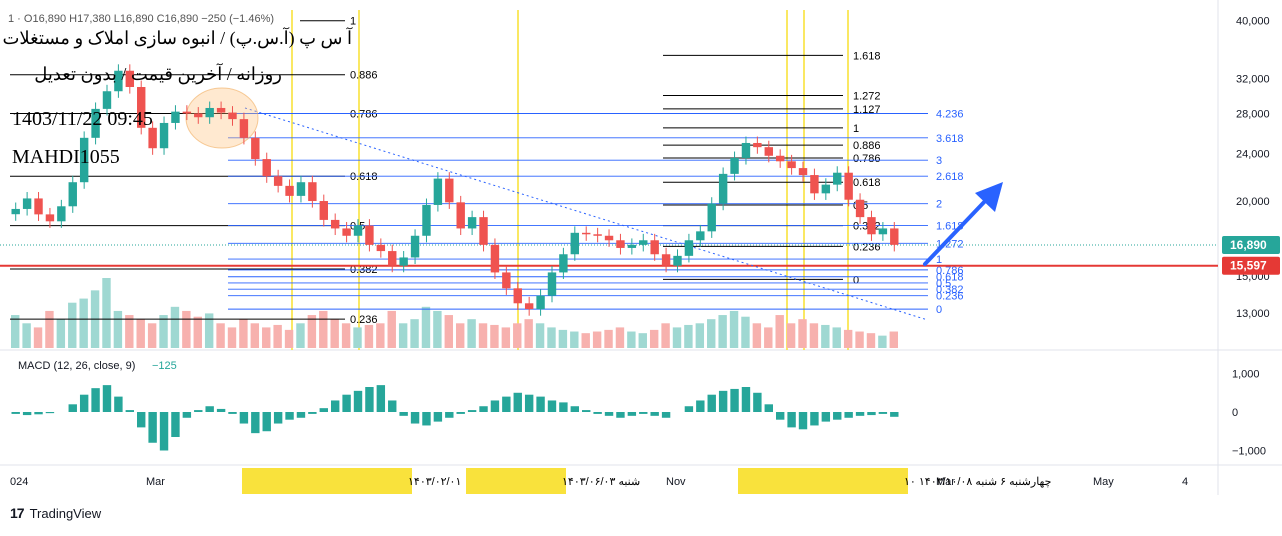  What do you see at coordinates (977, 482) in the screenshot?
I see `yellow-date-label: چهارشنبه ۶ شنبه ۱۴۰۳/۱۰/۰۸ ۱۰` at bounding box center [977, 482].